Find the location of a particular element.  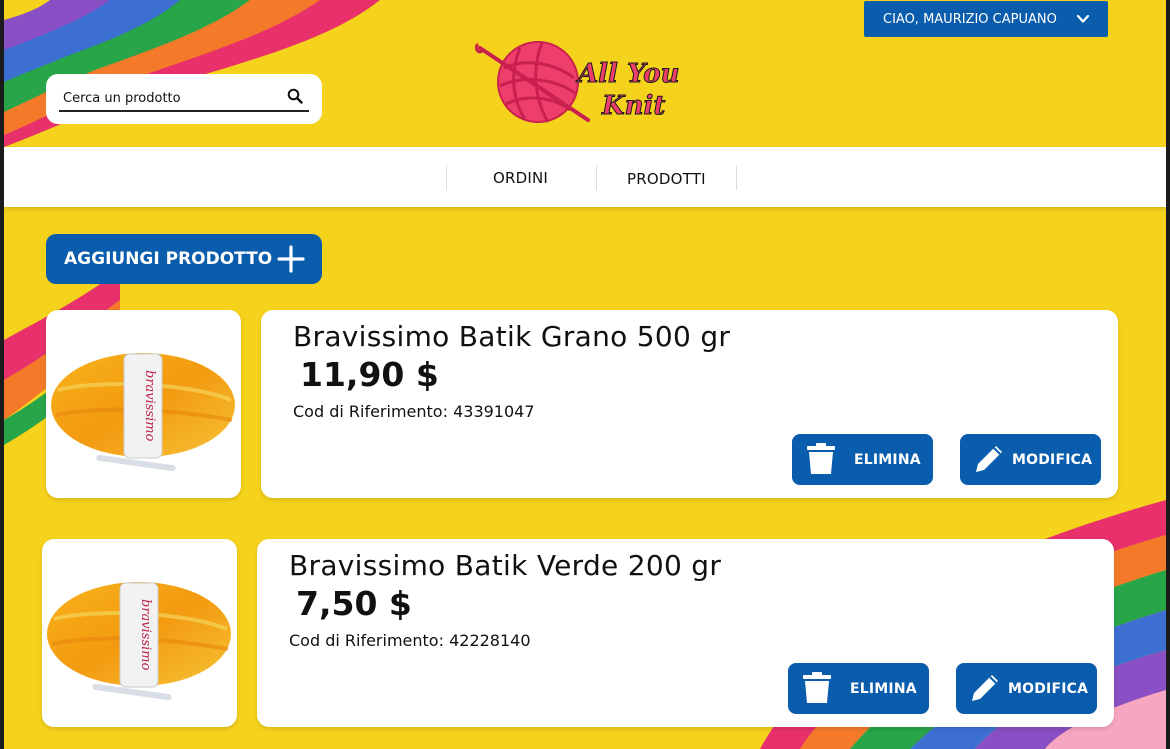

user-menu-button: CIAO, MAURIZIO CAPUANO is located at coordinates (986, 19).